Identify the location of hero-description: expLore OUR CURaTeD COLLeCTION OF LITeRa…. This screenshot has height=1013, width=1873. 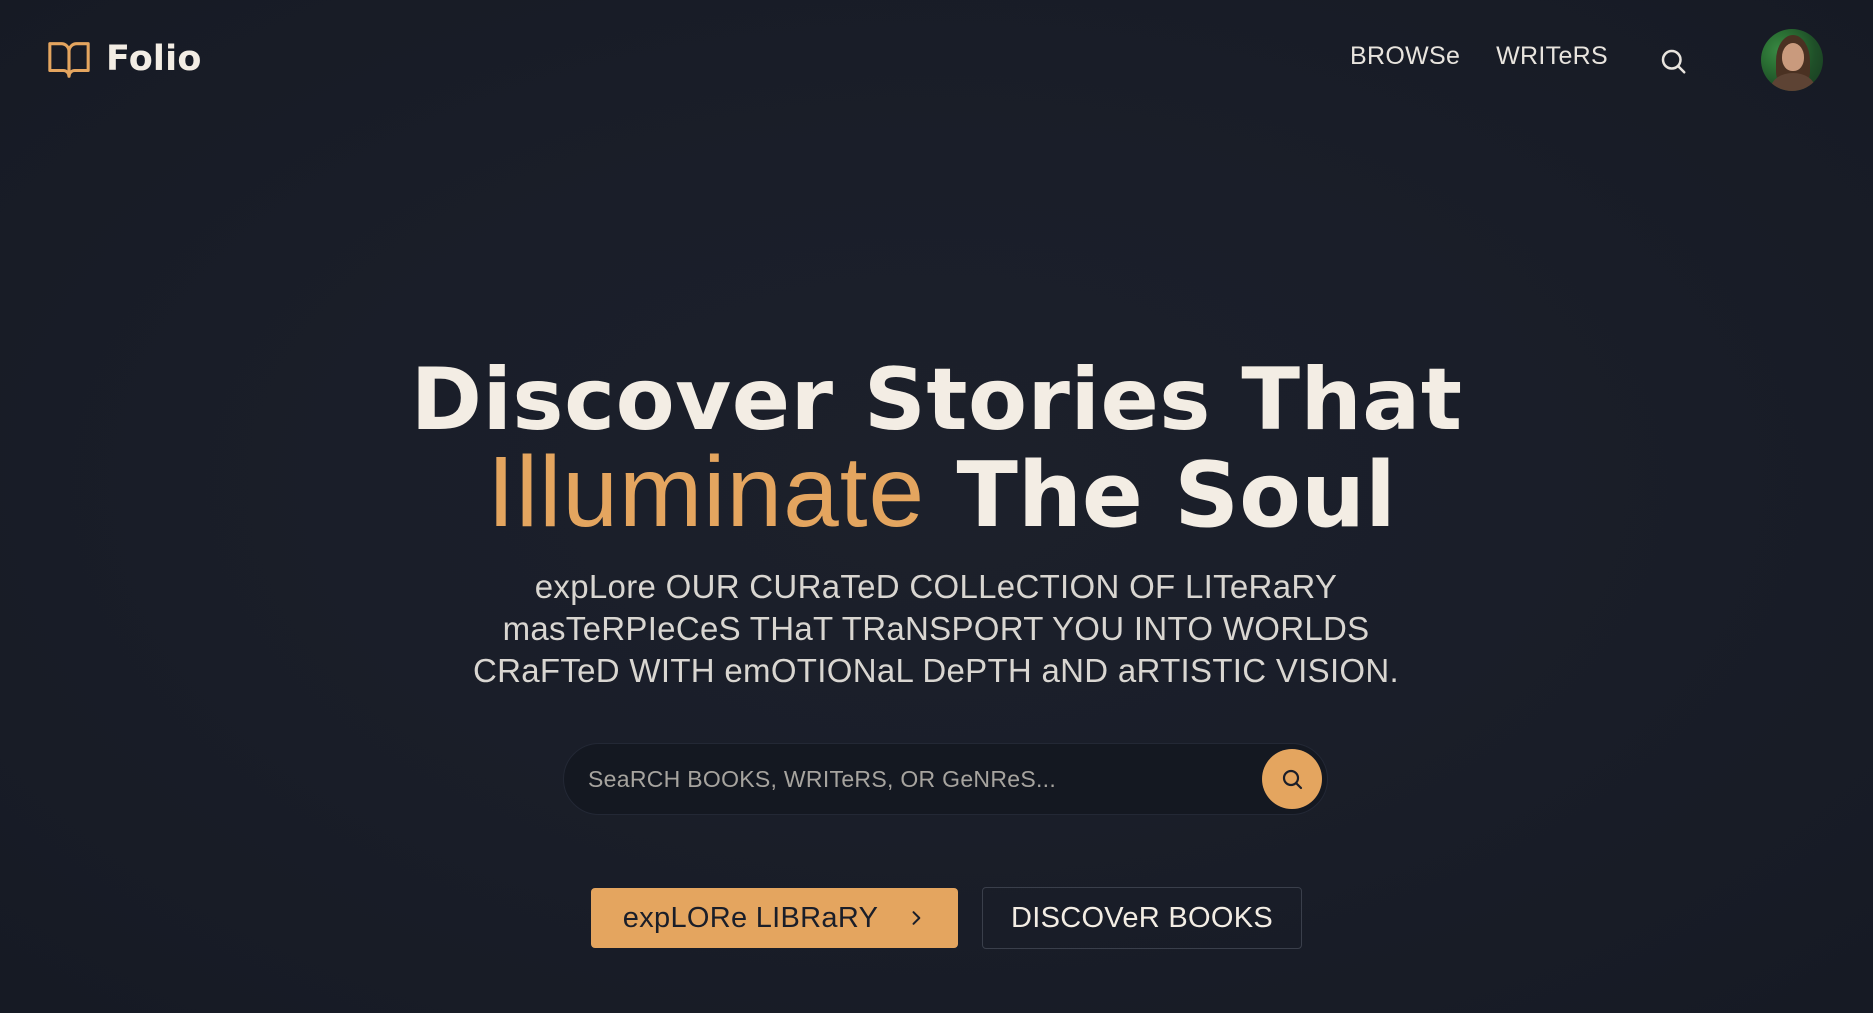
(935, 628).